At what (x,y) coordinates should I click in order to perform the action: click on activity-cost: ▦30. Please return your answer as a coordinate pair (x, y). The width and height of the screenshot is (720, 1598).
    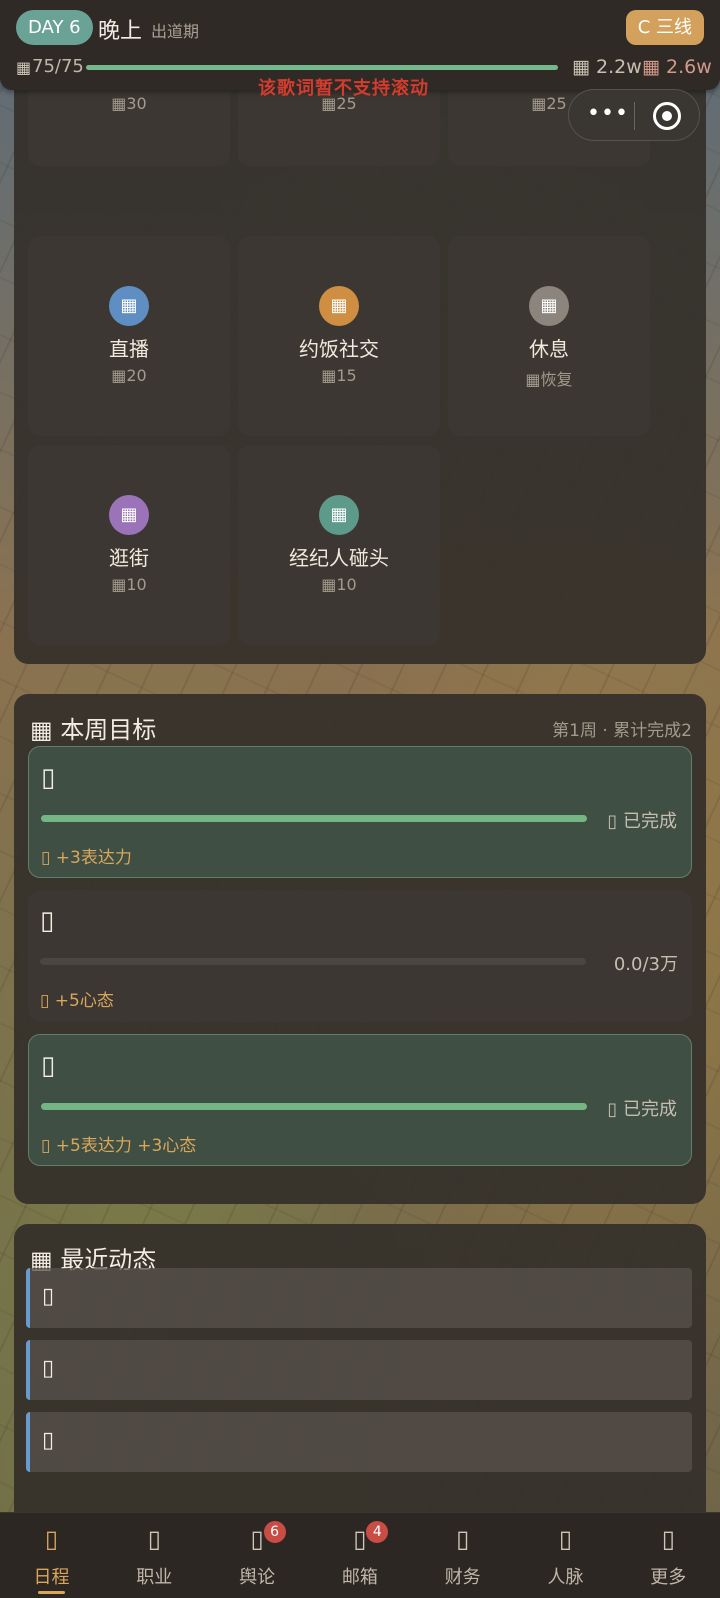
    Looking at the image, I should click on (129, 103).